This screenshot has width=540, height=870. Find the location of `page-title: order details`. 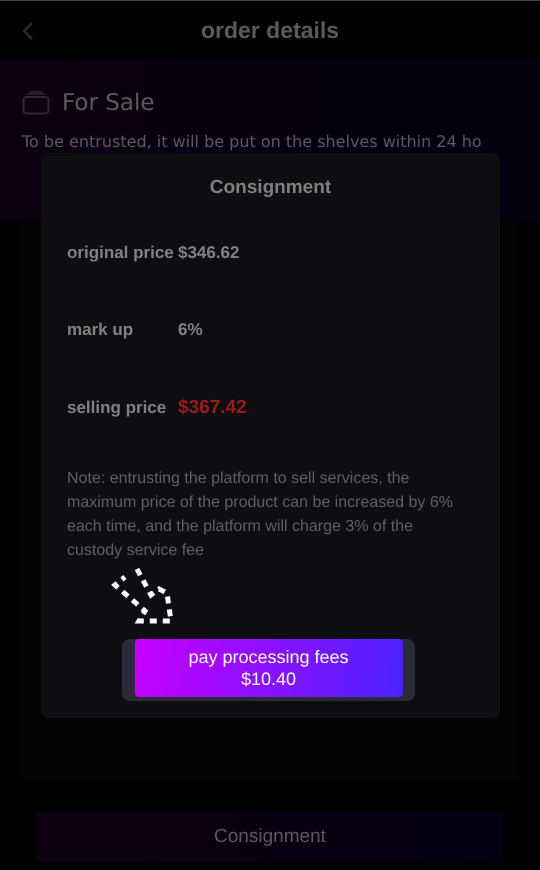

page-title: order details is located at coordinates (270, 30).